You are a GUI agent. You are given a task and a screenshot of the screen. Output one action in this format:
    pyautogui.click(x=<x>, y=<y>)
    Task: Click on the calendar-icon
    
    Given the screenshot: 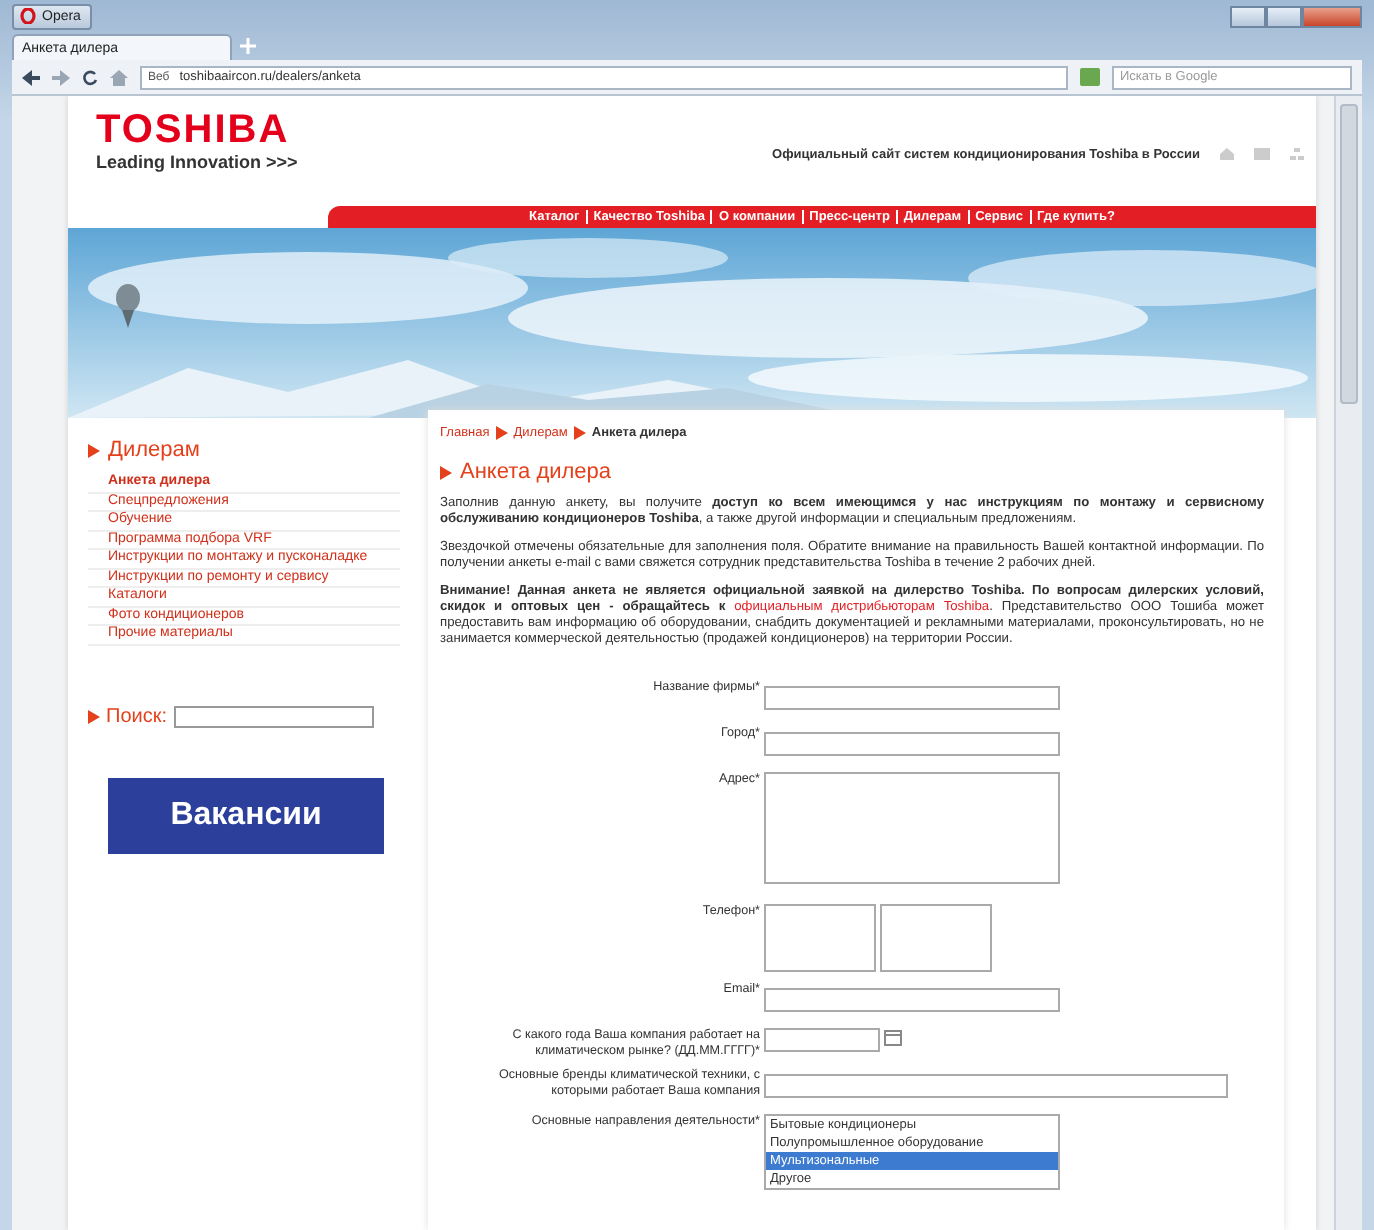 What is the action you would take?
    pyautogui.click(x=893, y=1037)
    